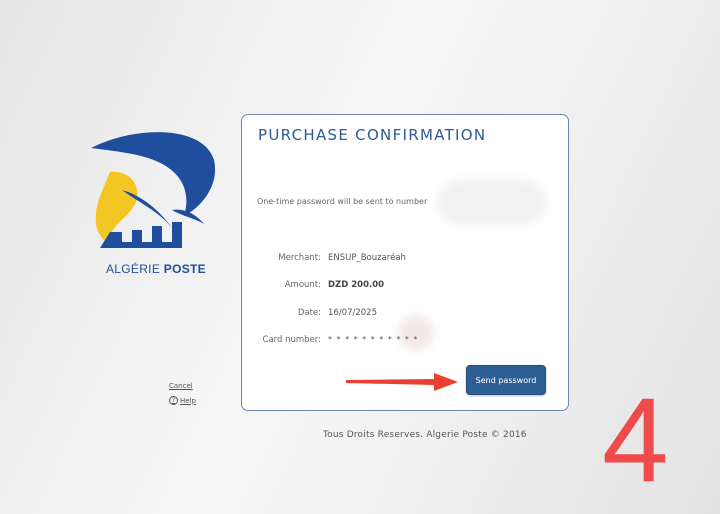  What do you see at coordinates (291, 340) in the screenshot?
I see `card-number-label: Card number:` at bounding box center [291, 340].